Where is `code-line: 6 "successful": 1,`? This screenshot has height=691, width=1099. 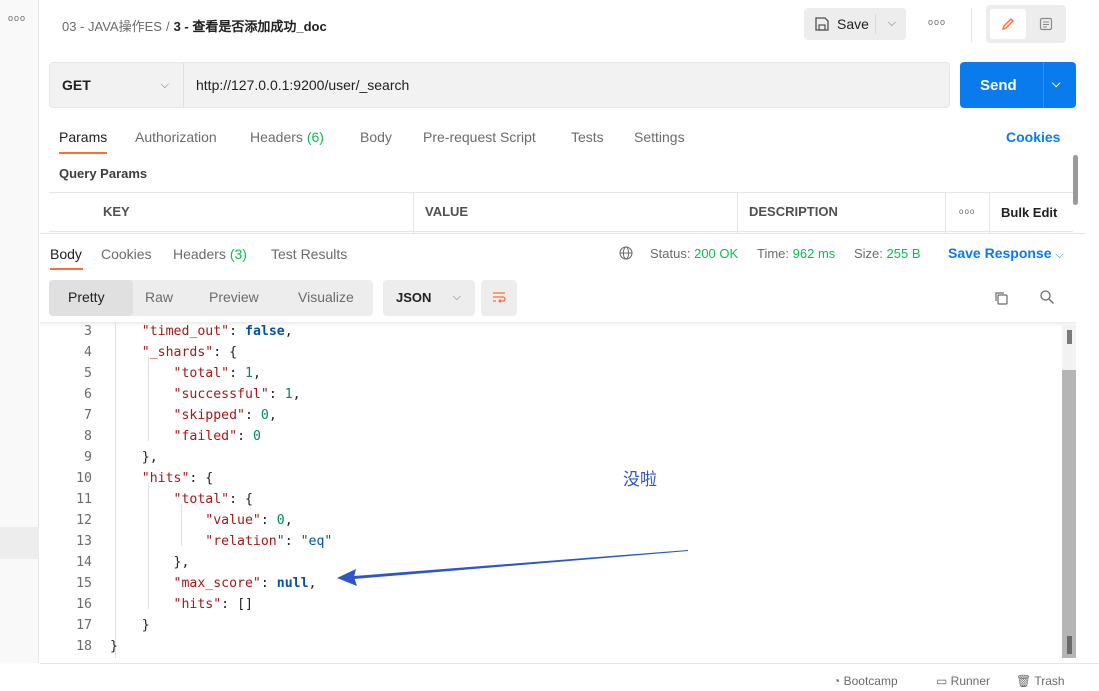 code-line: 6 "successful": 1, is located at coordinates (192, 394).